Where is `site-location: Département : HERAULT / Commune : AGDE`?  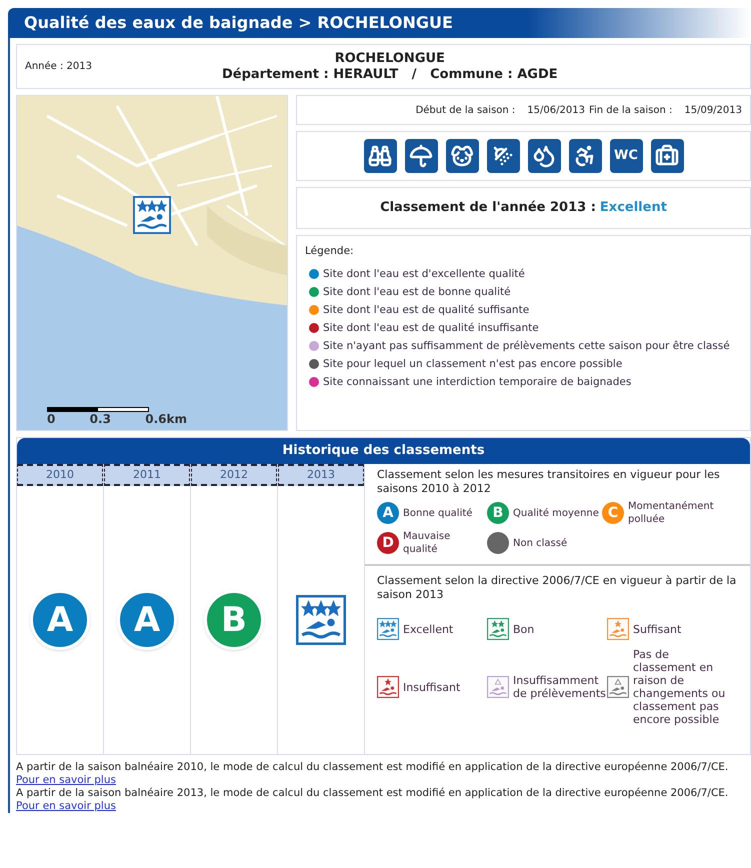 site-location: Département : HERAULT / Commune : AGDE is located at coordinates (390, 74).